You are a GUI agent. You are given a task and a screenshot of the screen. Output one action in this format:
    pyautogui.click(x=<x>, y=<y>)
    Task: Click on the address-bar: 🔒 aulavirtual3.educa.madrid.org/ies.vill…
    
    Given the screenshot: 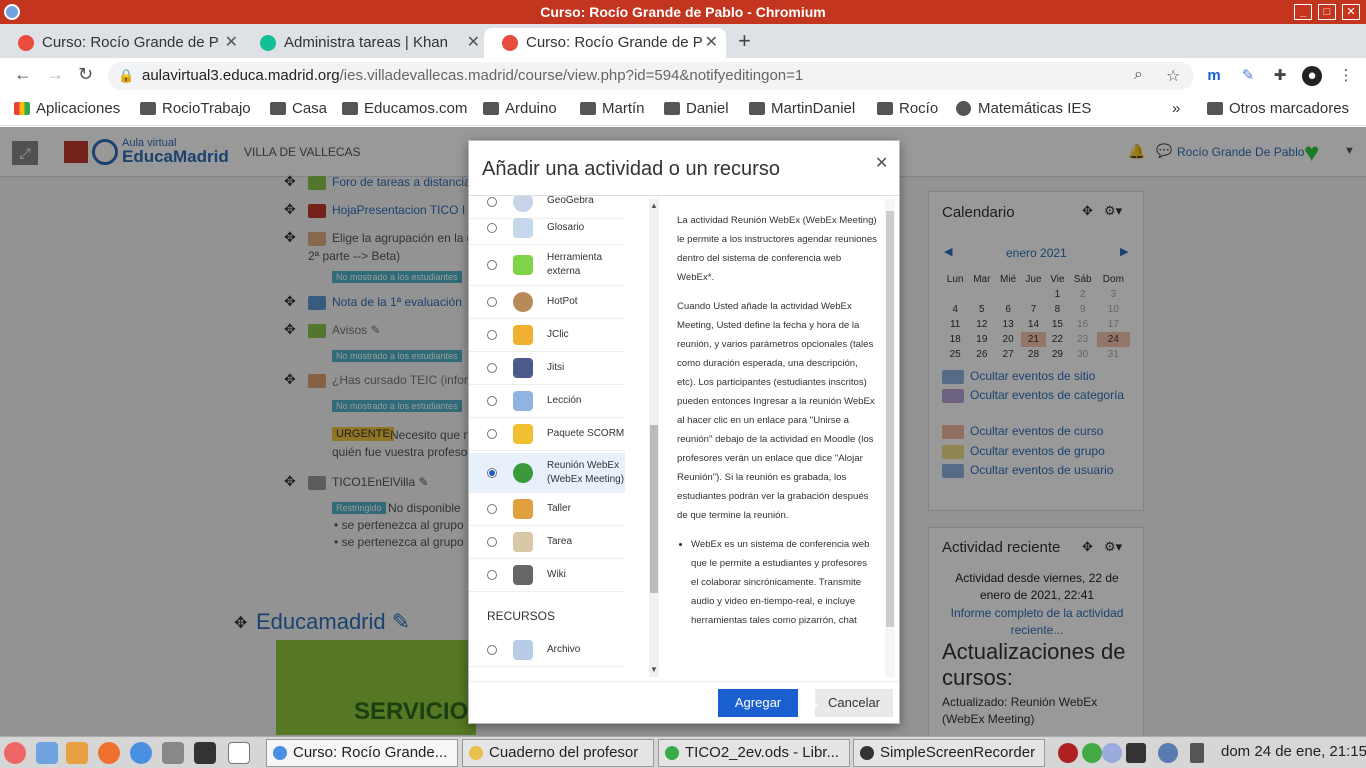 What is the action you would take?
    pyautogui.click(x=651, y=76)
    